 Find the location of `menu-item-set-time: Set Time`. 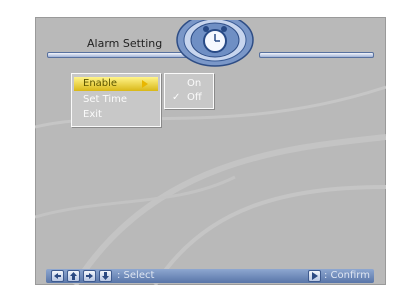

menu-item-set-time: Set Time is located at coordinates (116, 100).